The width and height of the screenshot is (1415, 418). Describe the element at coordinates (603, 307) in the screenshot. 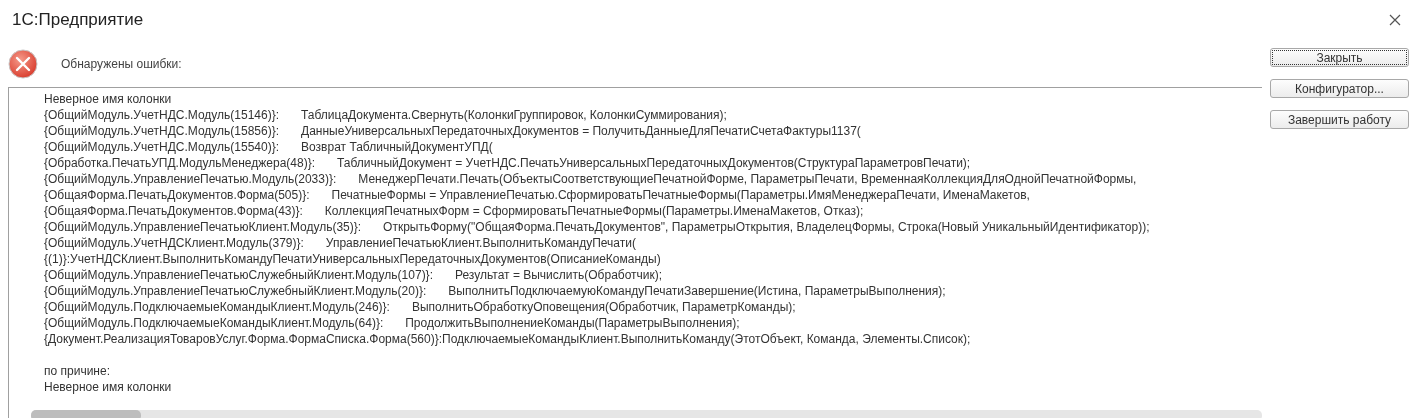

I see `stack-code: ВыполнитьОбработкуОповещения(Обработчик, ПараметрКоманды);` at that location.